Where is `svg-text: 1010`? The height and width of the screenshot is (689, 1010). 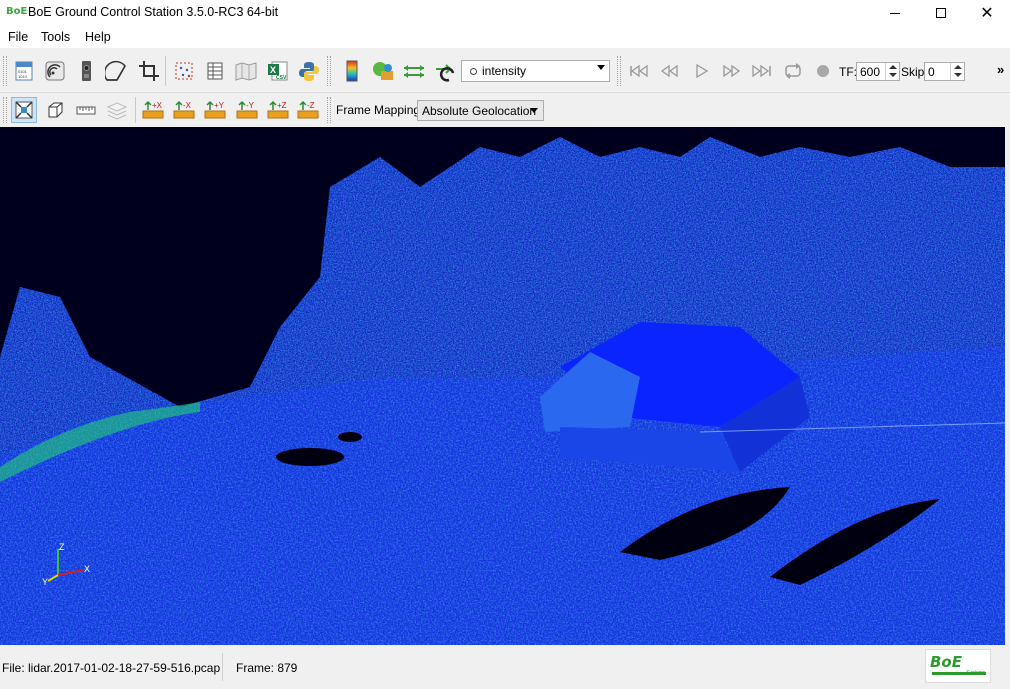
svg-text: 1010 is located at coordinates (23, 76).